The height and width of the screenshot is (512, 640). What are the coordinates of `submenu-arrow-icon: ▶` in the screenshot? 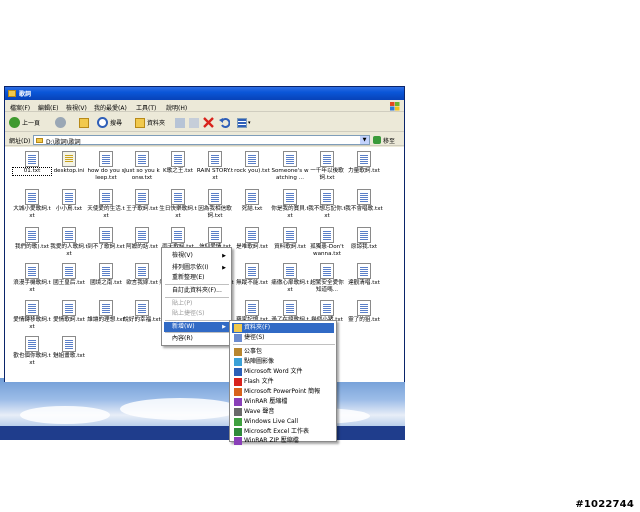 It's located at (224, 256).